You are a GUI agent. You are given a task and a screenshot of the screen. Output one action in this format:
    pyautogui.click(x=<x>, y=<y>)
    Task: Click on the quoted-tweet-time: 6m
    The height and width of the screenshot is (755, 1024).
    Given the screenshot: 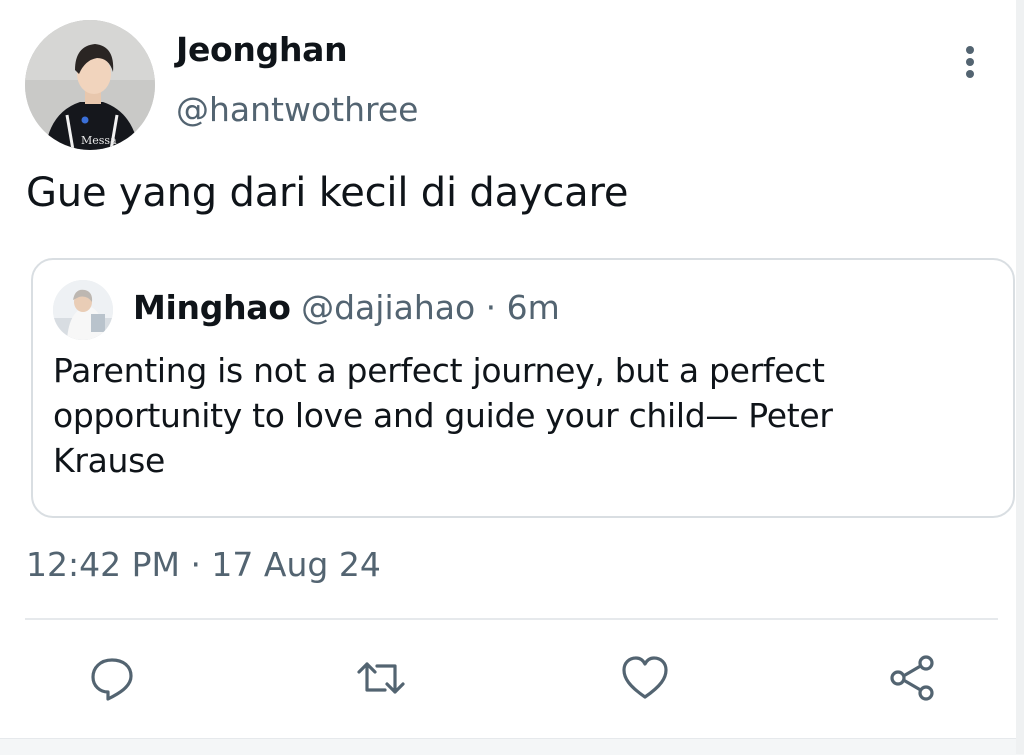 What is the action you would take?
    pyautogui.click(x=533, y=307)
    